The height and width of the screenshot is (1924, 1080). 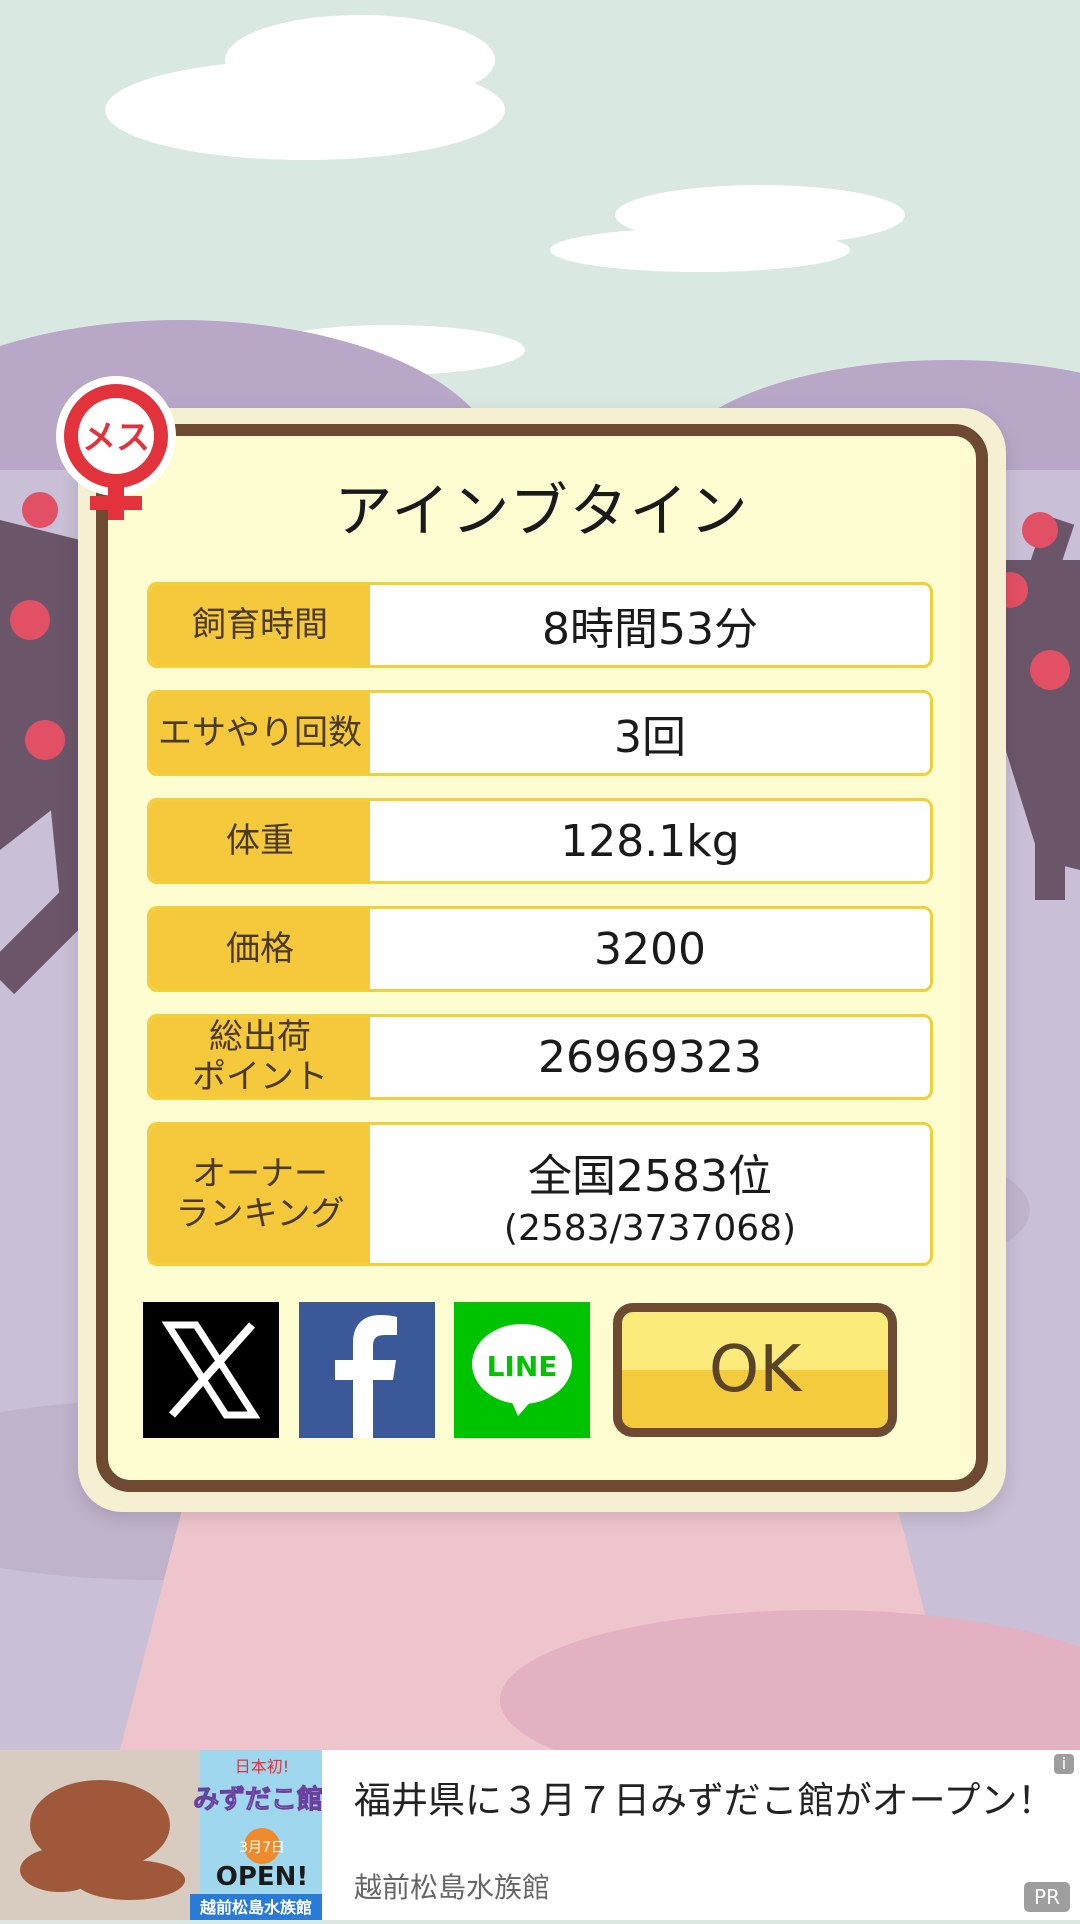 What do you see at coordinates (262, 1766) in the screenshot?
I see `svg-text: 日本初!` at bounding box center [262, 1766].